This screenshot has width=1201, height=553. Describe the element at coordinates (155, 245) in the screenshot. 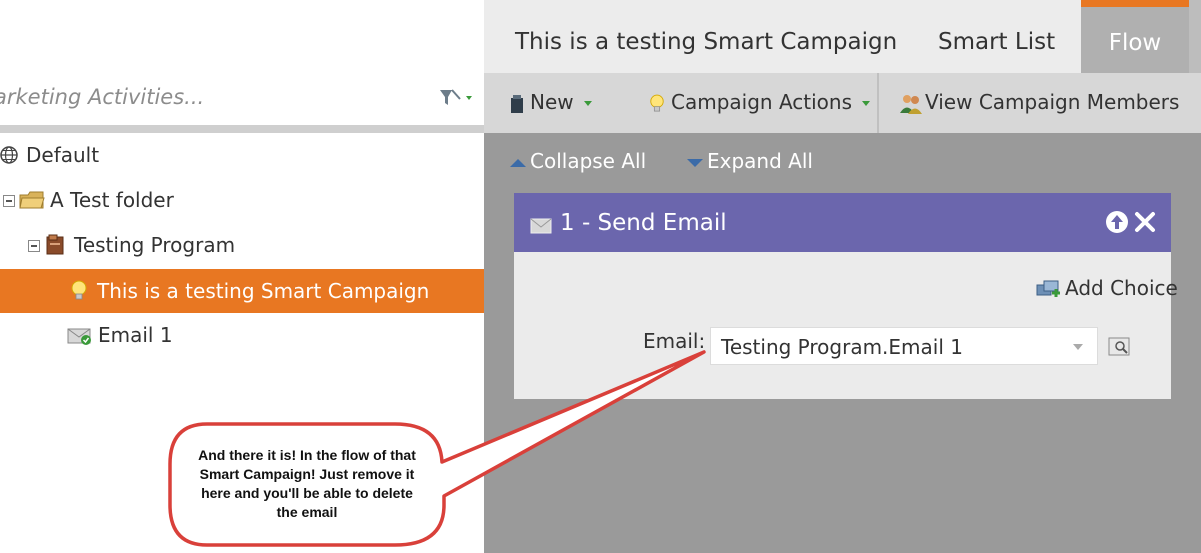

I see `tree-item-label: Testing Program` at that location.